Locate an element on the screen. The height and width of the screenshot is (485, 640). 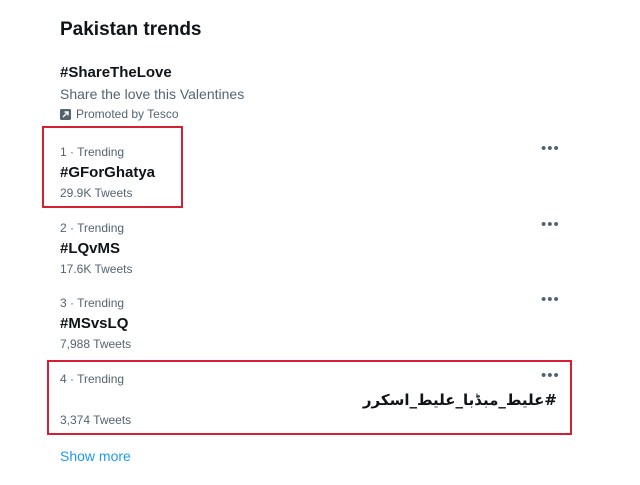
promoted-by-label: Promoted by Tesco is located at coordinates (127, 114).